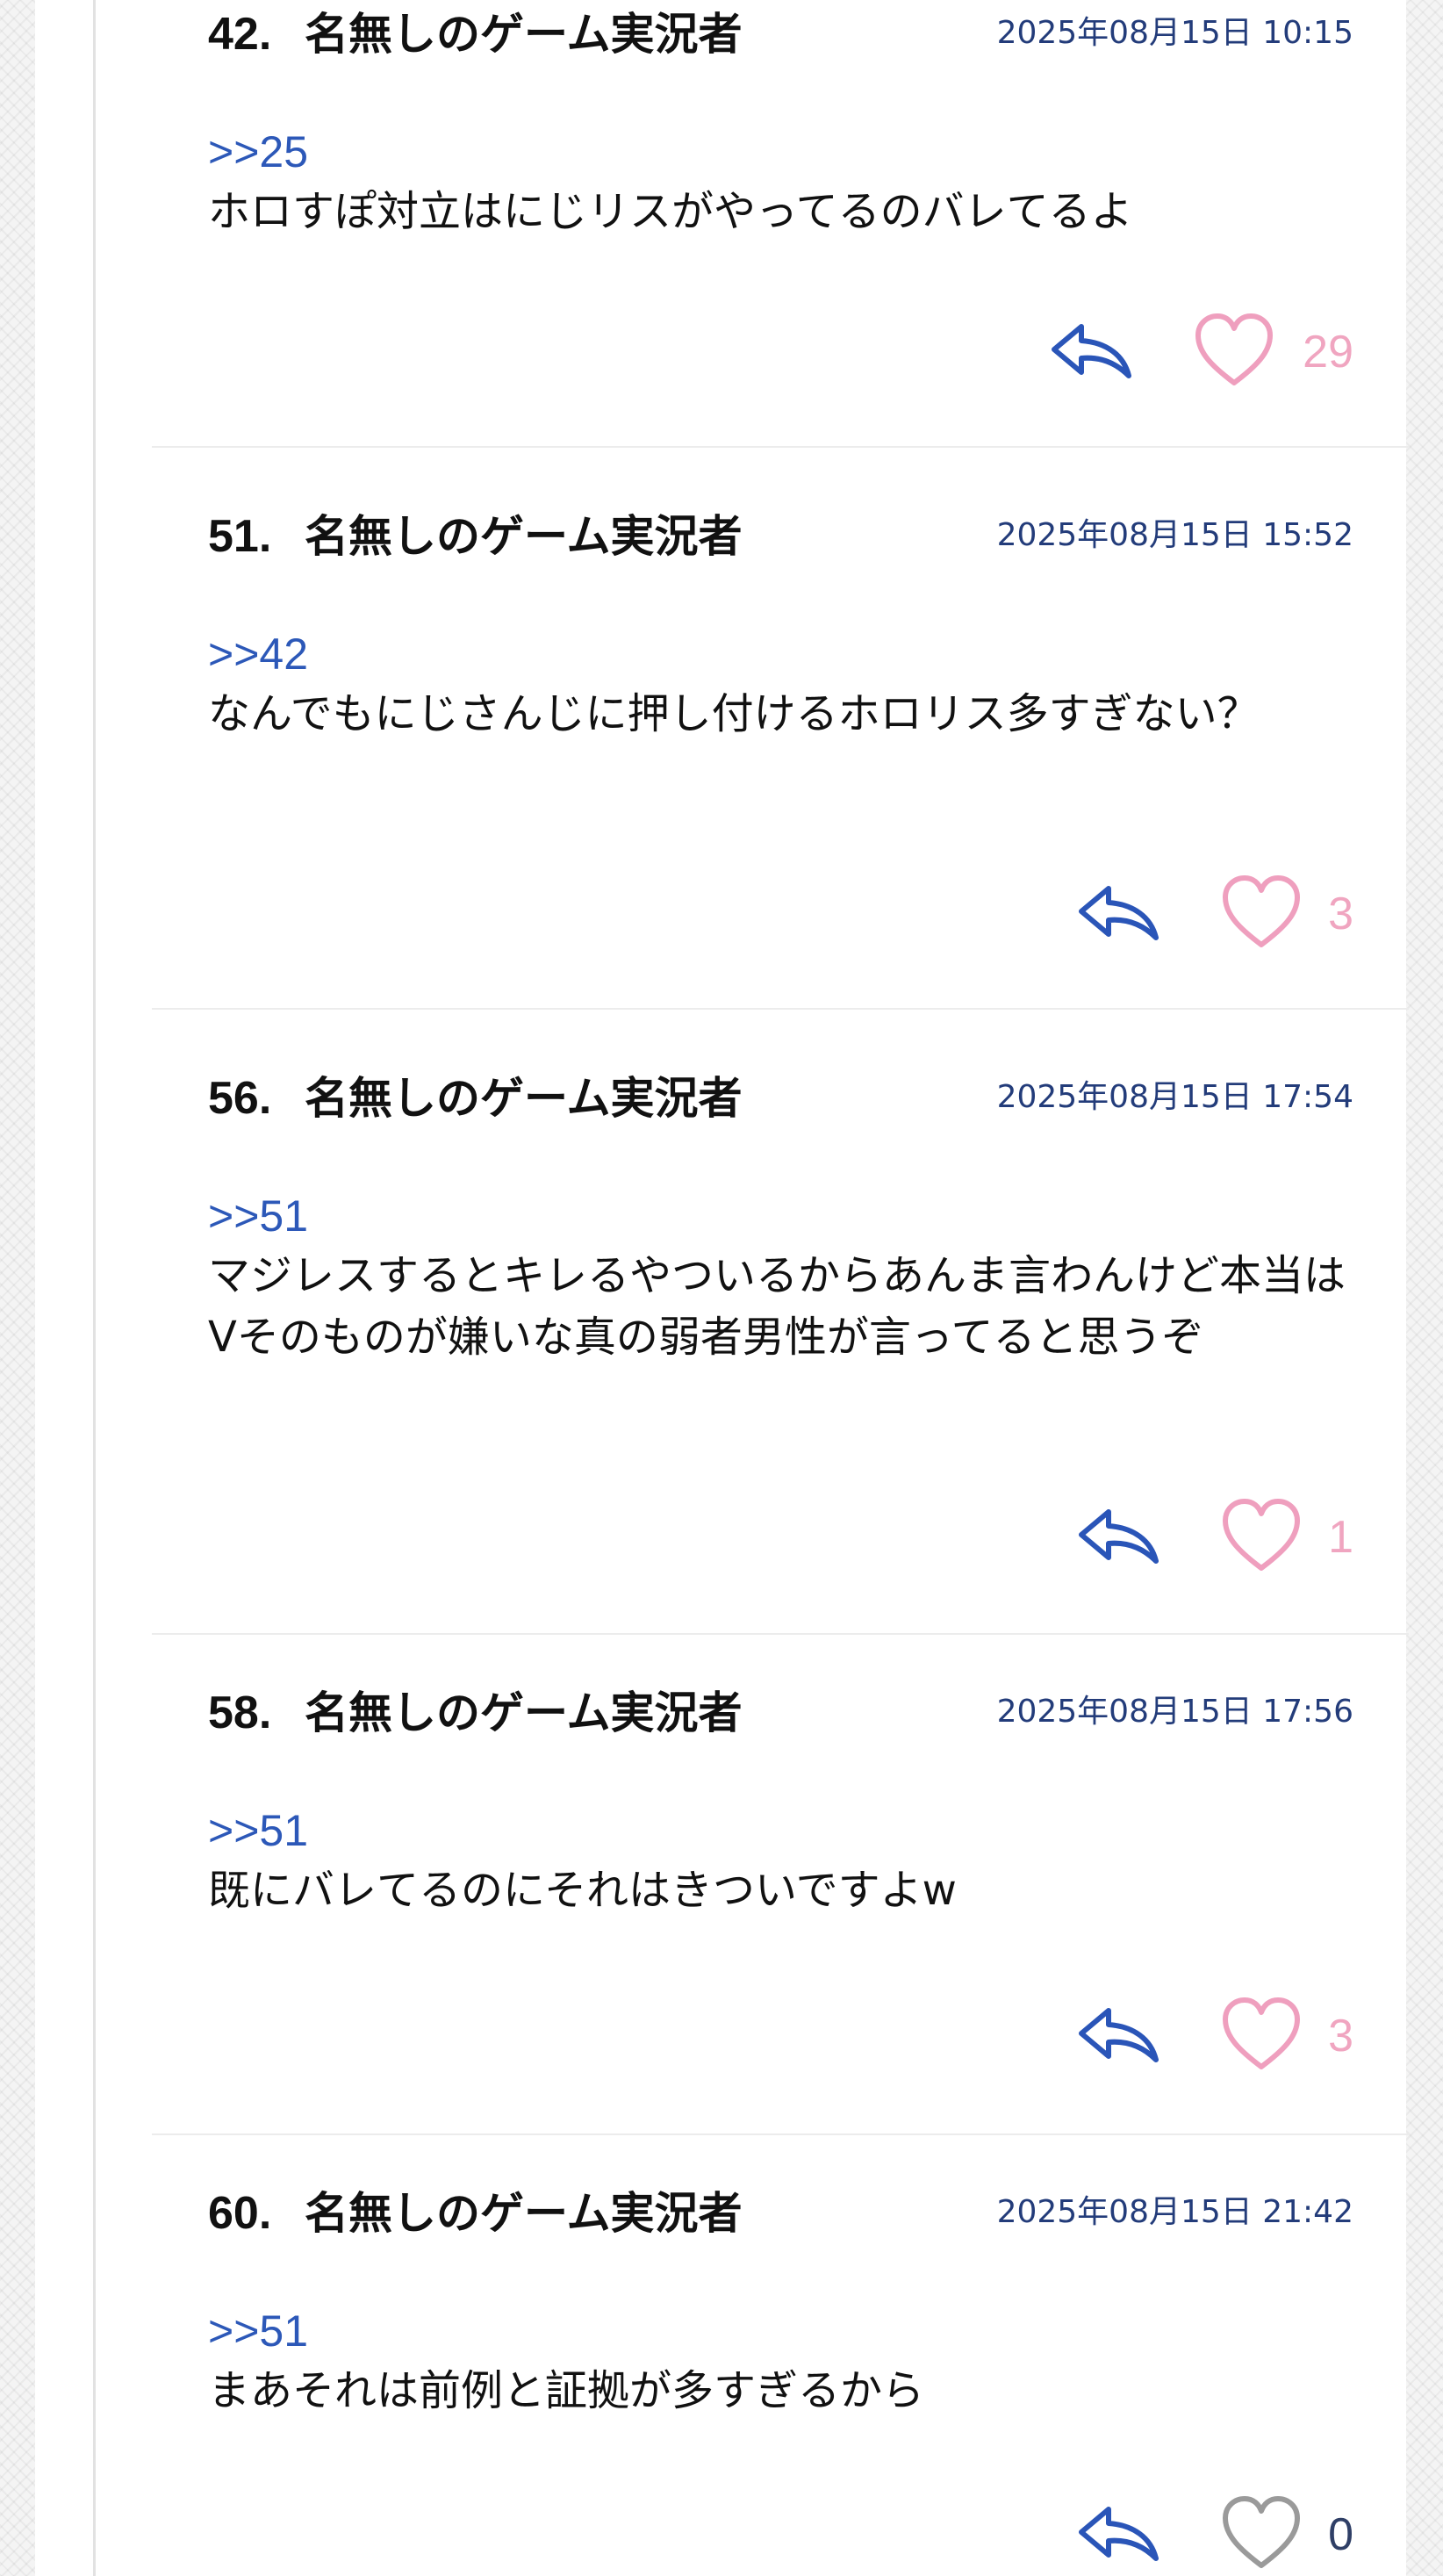  What do you see at coordinates (1175, 1097) in the screenshot?
I see `post-date: 2025年08月15日 17:54` at bounding box center [1175, 1097].